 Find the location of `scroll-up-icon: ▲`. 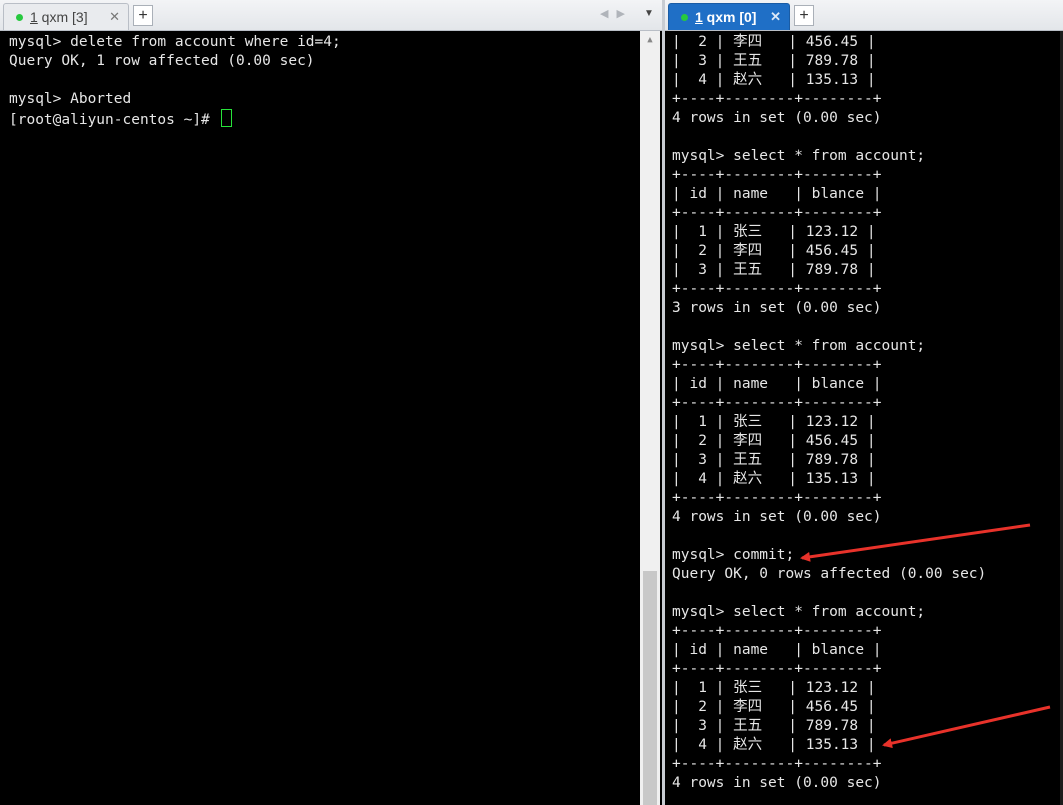

scroll-up-icon: ▲ is located at coordinates (650, 40).